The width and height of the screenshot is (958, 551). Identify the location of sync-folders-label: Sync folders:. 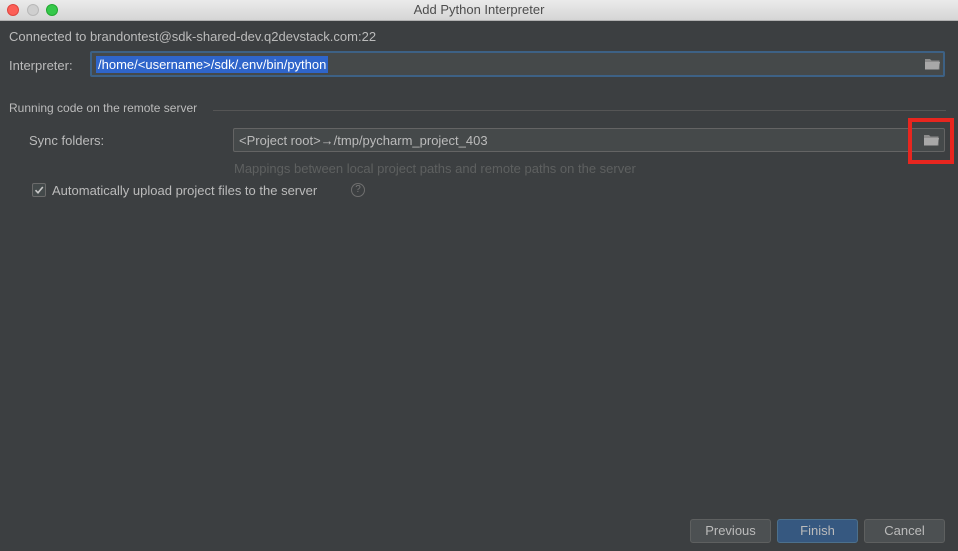
(67, 140).